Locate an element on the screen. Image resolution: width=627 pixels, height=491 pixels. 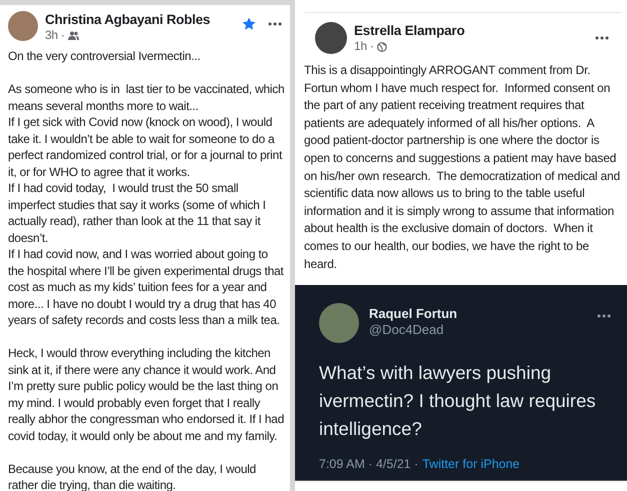
avatar is located at coordinates (331, 38).